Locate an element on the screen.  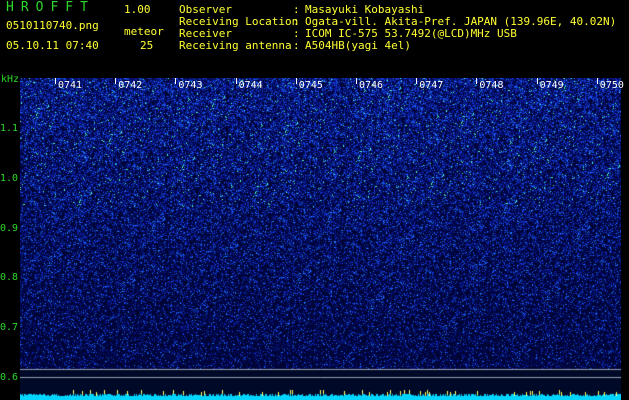
time-tick-label: 0742 is located at coordinates (130, 85).